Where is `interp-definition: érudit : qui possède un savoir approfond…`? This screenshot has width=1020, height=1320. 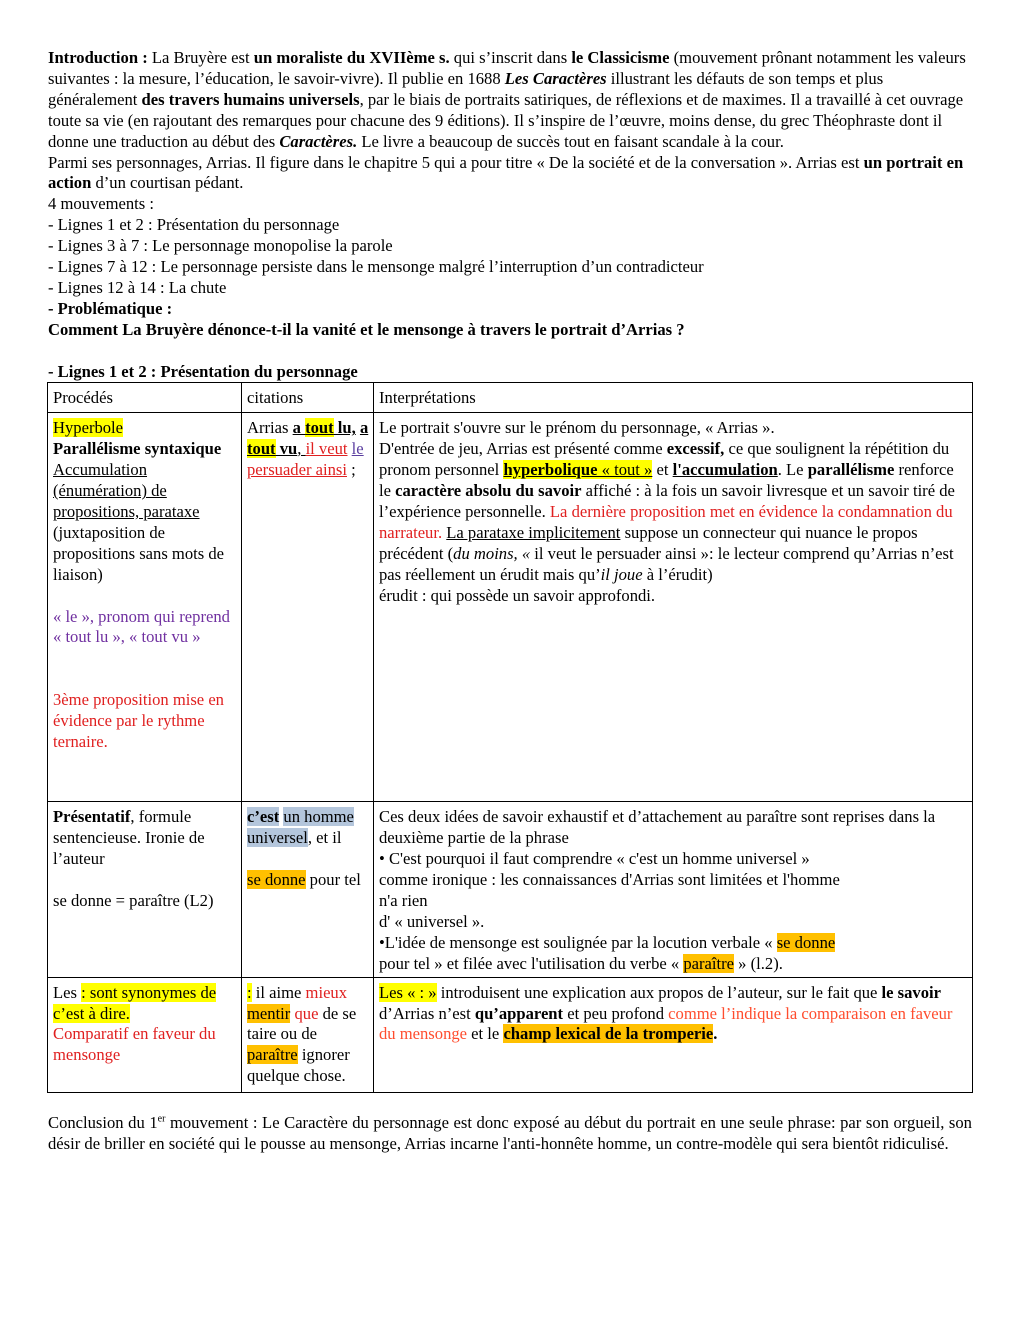
interp-definition: érudit : qui possède un savoir approfond… is located at coordinates (517, 595).